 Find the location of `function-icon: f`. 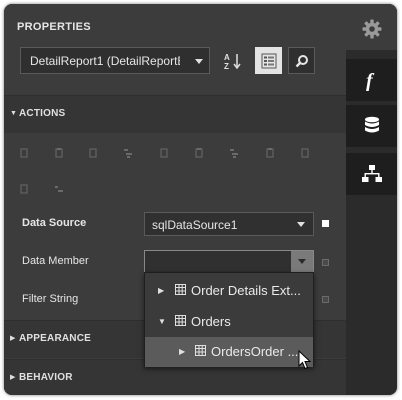

function-icon: f is located at coordinates (370, 80).